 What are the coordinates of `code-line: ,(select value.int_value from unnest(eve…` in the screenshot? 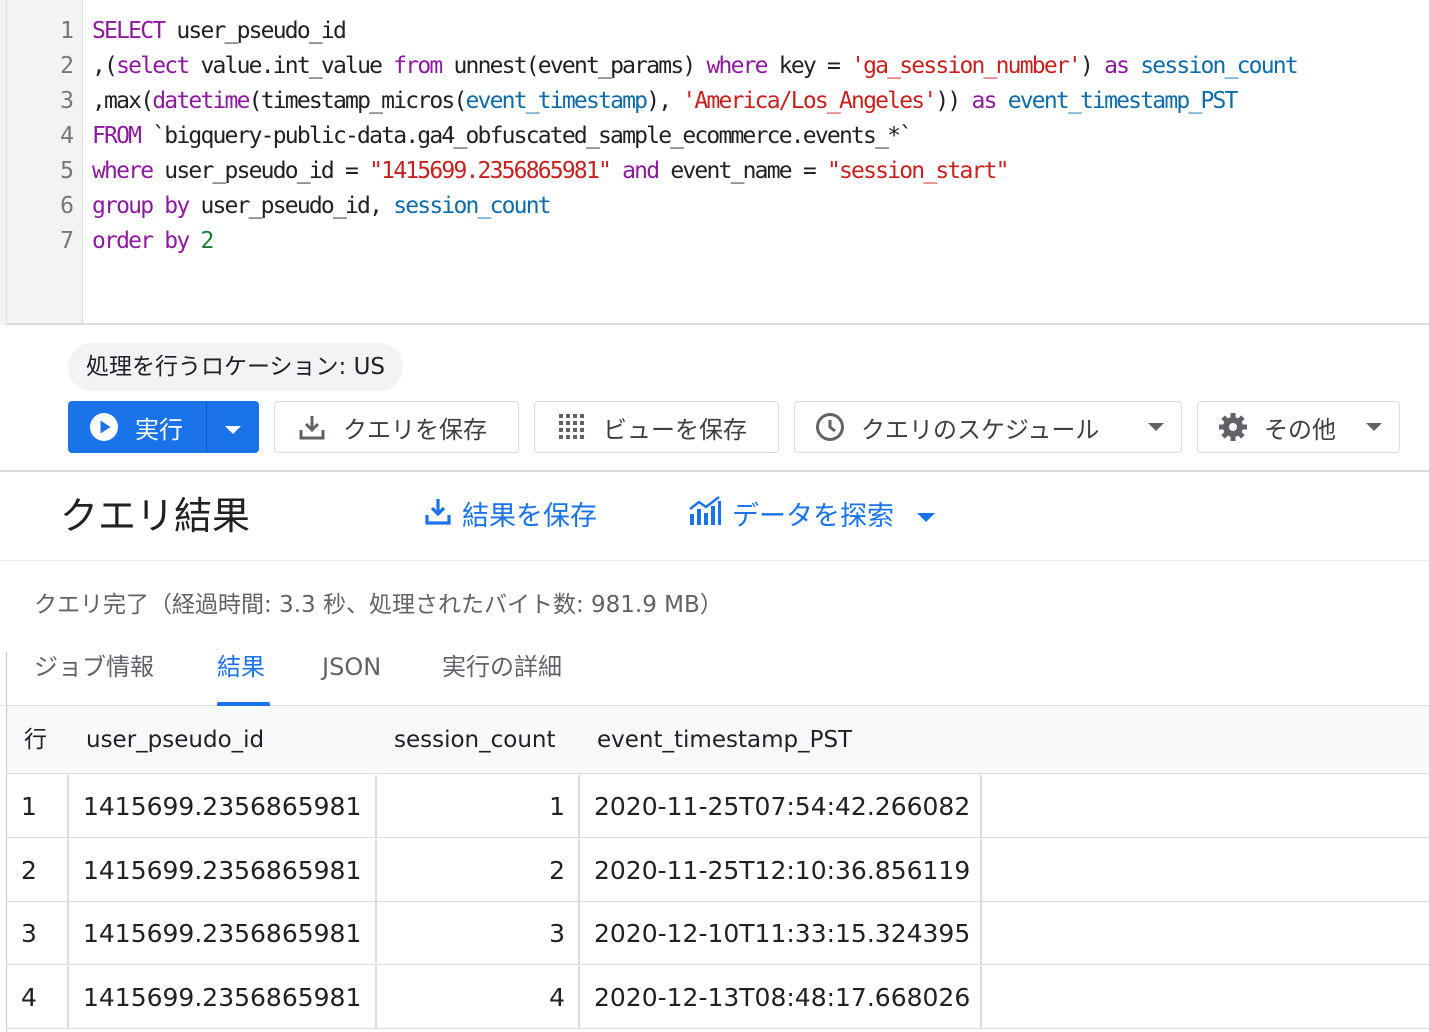 It's located at (757, 66).